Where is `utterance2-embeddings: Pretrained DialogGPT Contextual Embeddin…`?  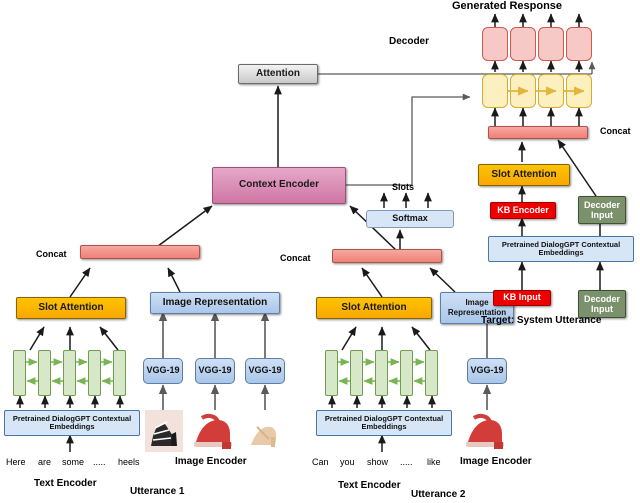
utterance2-embeddings: Pretrained DialogGPT Contextual Embeddin… is located at coordinates (384, 423).